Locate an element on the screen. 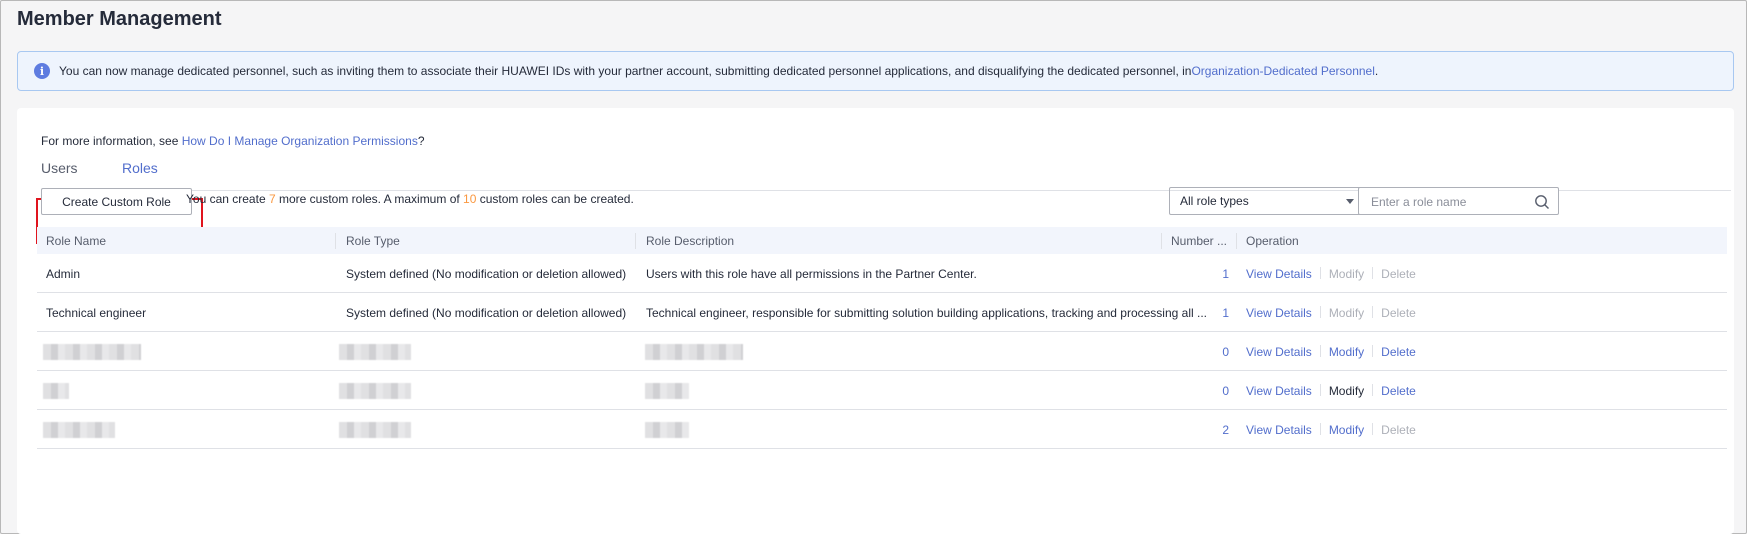 The height and width of the screenshot is (534, 1747). header-operation: Operation is located at coordinates (1272, 241).